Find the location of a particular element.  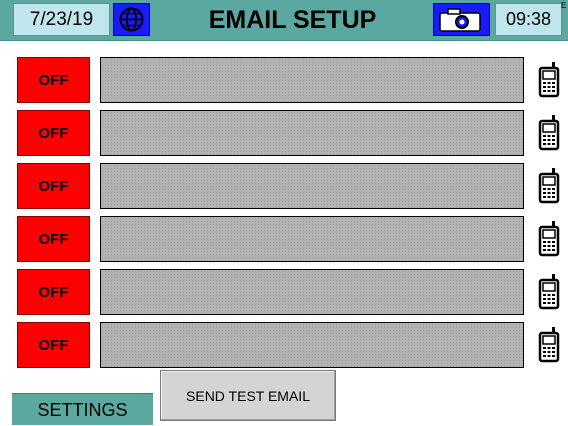

corner-mark: E is located at coordinates (564, 5).